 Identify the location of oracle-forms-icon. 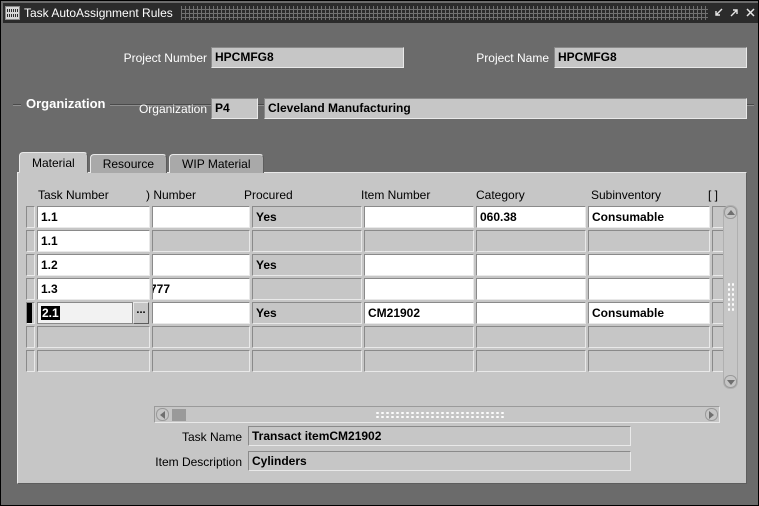
(12, 13).